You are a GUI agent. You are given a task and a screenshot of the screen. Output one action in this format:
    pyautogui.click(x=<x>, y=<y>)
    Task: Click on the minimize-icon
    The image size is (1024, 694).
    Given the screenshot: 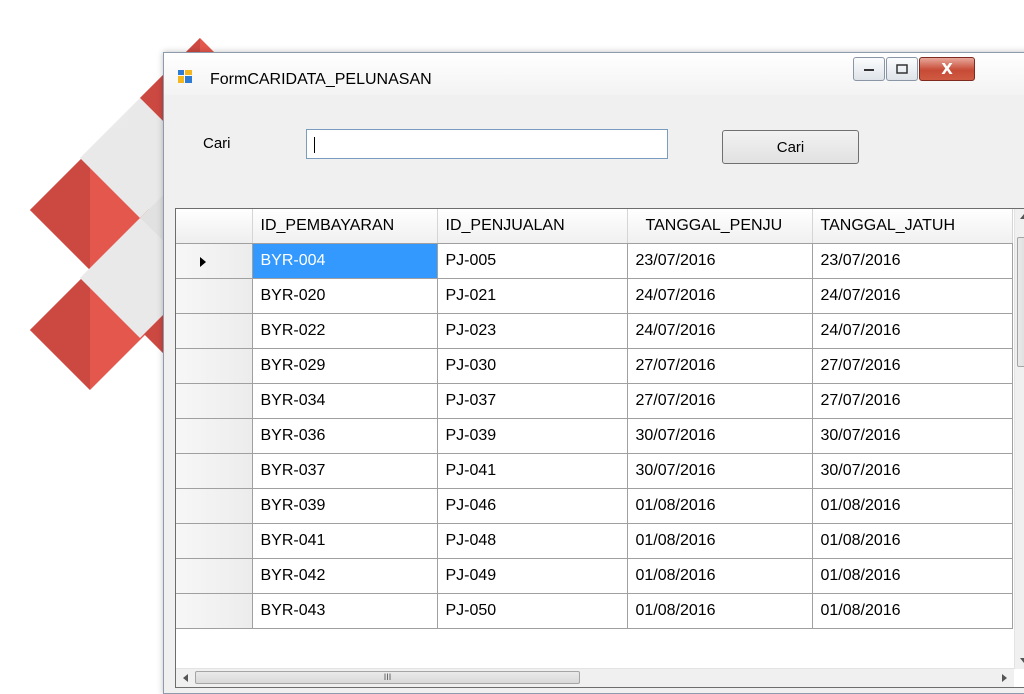 What is the action you would take?
    pyautogui.click(x=869, y=70)
    